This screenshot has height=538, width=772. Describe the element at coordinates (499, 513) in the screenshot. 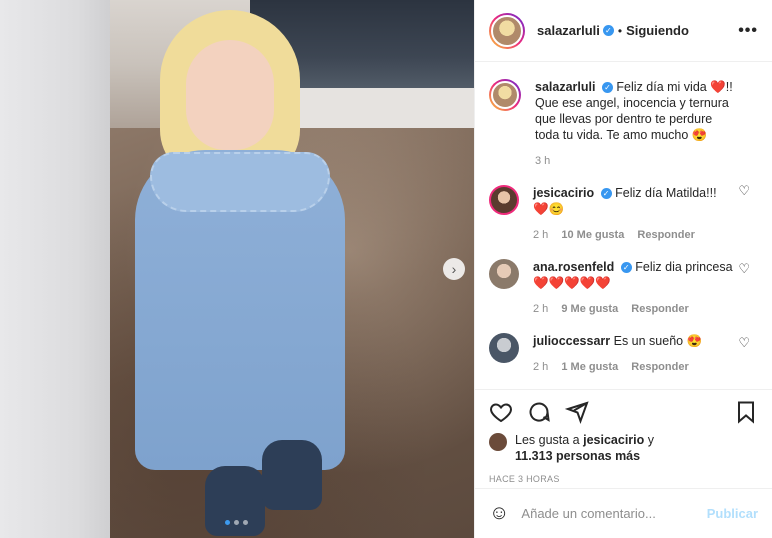

I see `emoji-icon: ☺` at that location.